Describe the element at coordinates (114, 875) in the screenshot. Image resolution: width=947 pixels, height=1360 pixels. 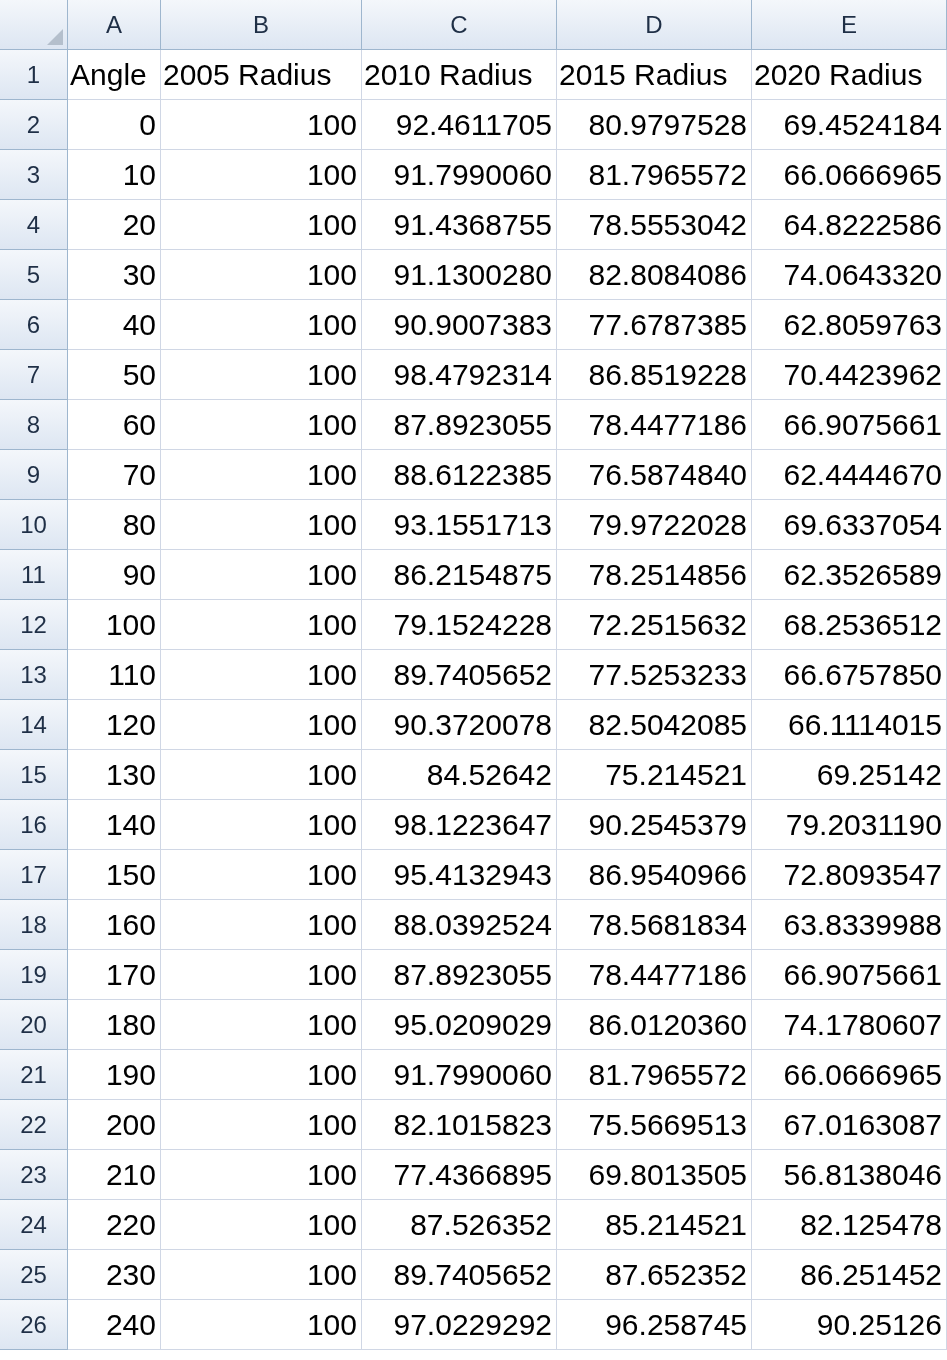
I see `table-cell: 150` at that location.